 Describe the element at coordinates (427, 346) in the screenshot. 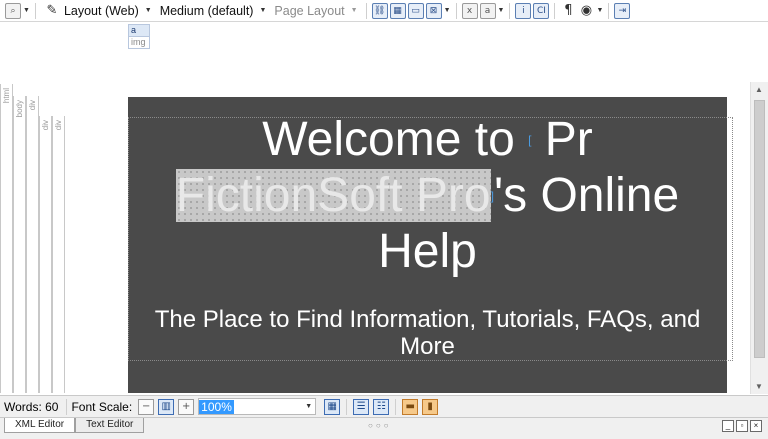

I see `subheading-line-2: More` at that location.